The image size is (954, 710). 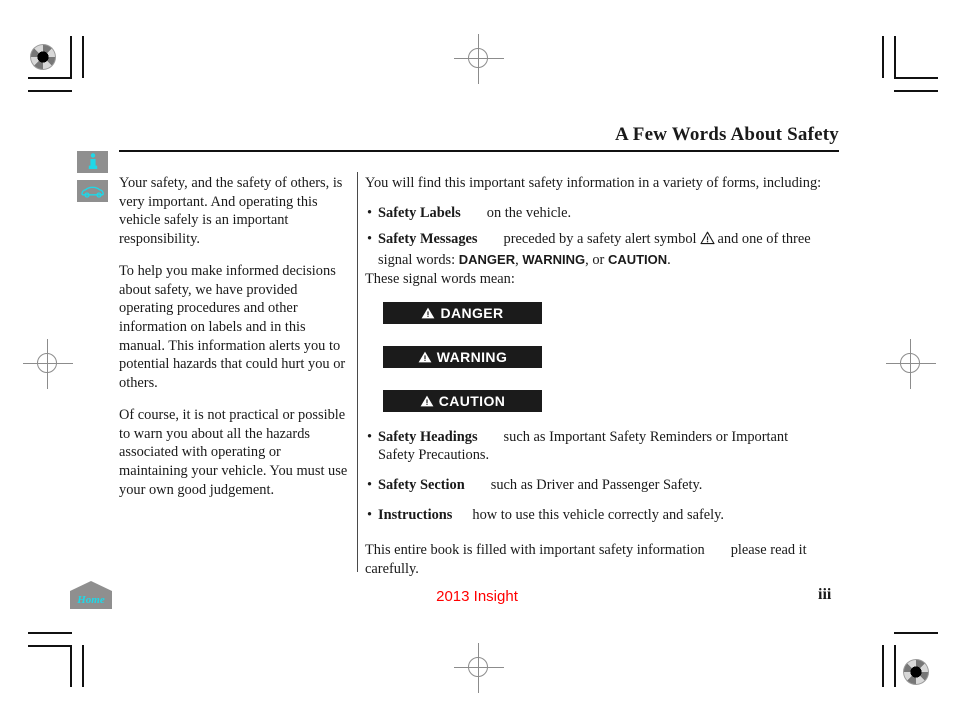 What do you see at coordinates (895, 666) in the screenshot?
I see `crop-mark-bottom-right-vertical` at bounding box center [895, 666].